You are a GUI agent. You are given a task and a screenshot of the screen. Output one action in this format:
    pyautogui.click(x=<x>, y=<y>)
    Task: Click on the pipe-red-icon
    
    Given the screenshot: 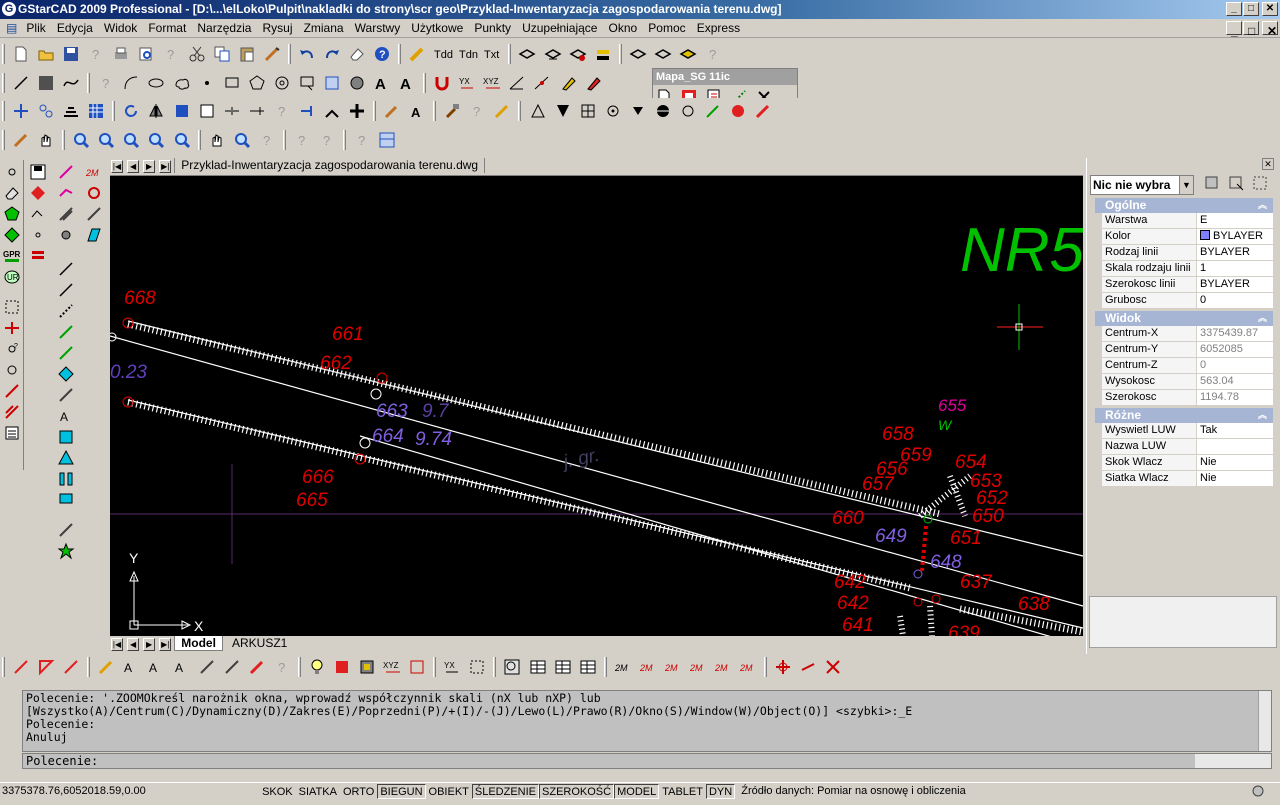 What is the action you would take?
    pyautogui.click(x=342, y=667)
    